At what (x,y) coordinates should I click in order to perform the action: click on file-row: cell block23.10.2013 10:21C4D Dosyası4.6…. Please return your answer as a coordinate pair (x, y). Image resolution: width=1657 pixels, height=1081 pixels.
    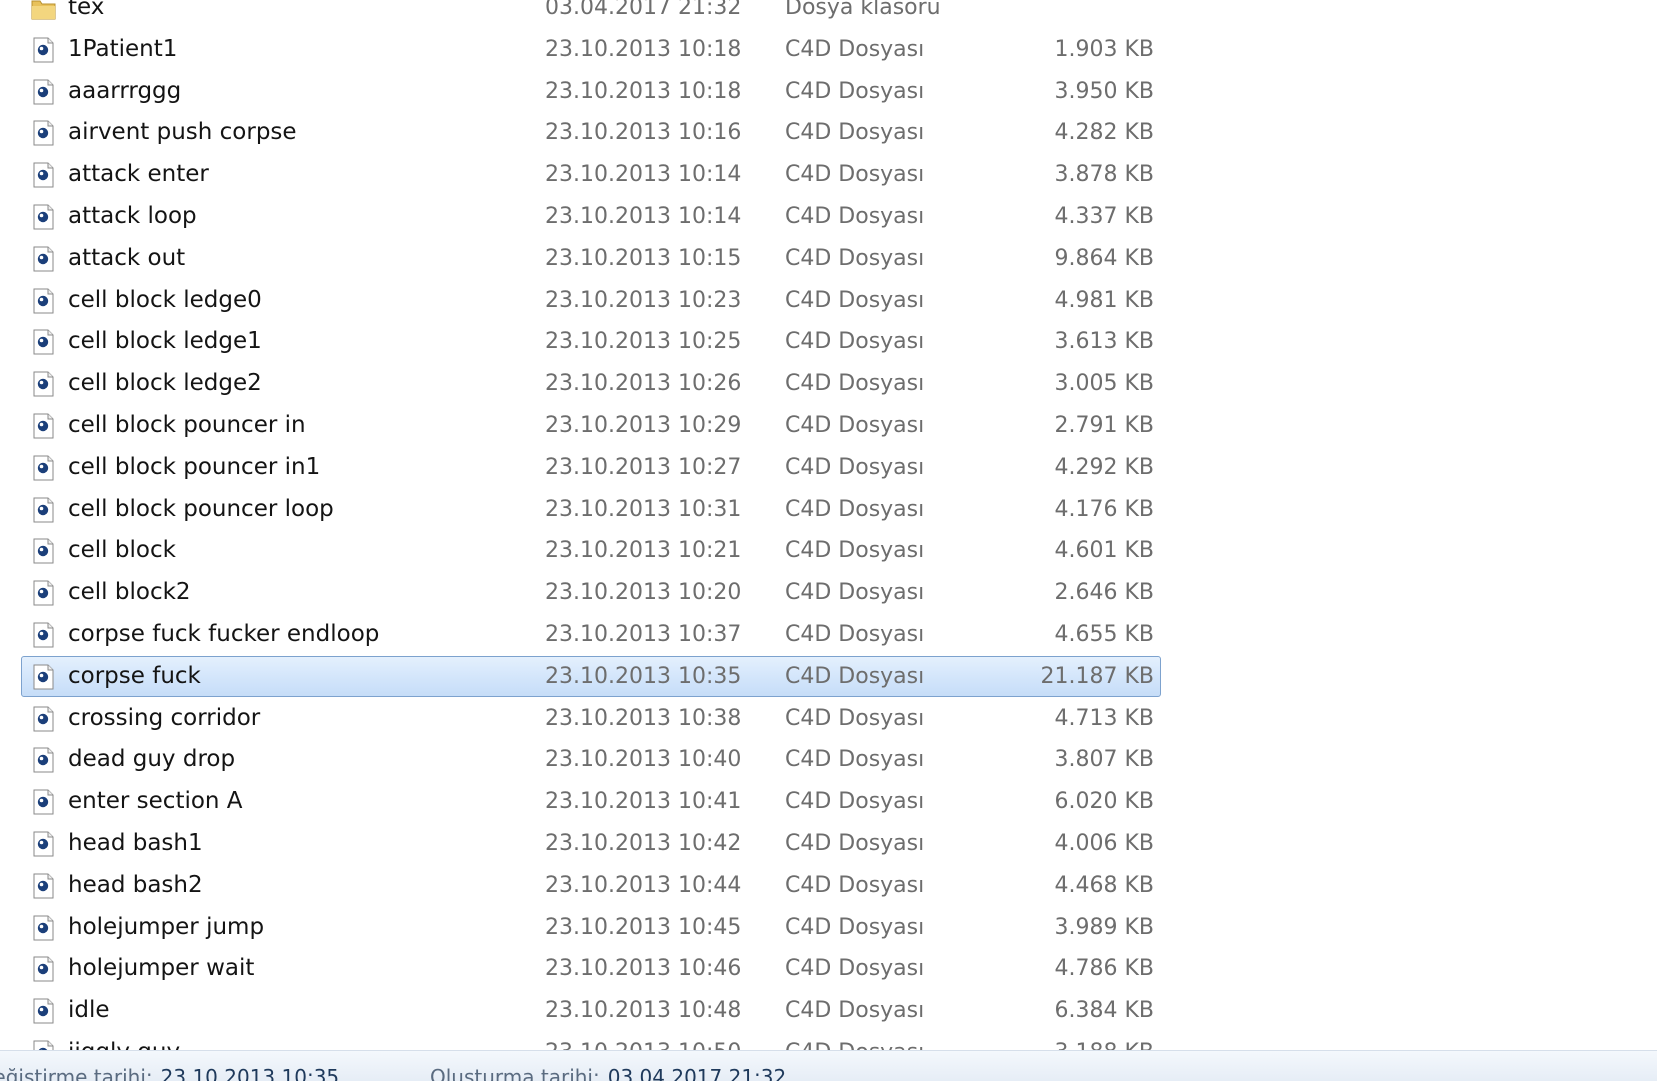
    Looking at the image, I should click on (591, 550).